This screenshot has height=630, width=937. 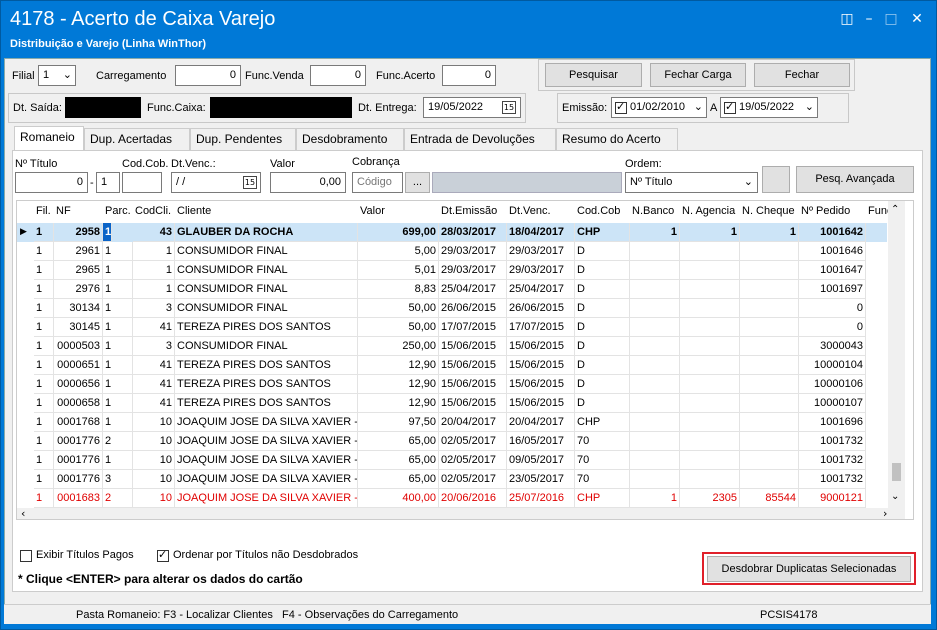 What do you see at coordinates (142, 182) in the screenshot?
I see `codcob-input` at bounding box center [142, 182].